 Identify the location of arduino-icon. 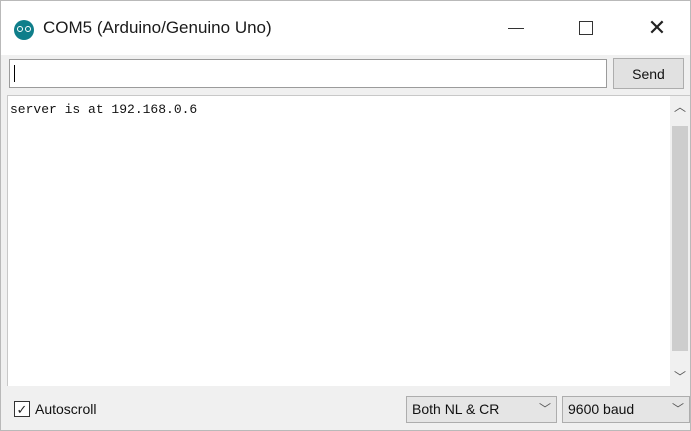
(24, 30).